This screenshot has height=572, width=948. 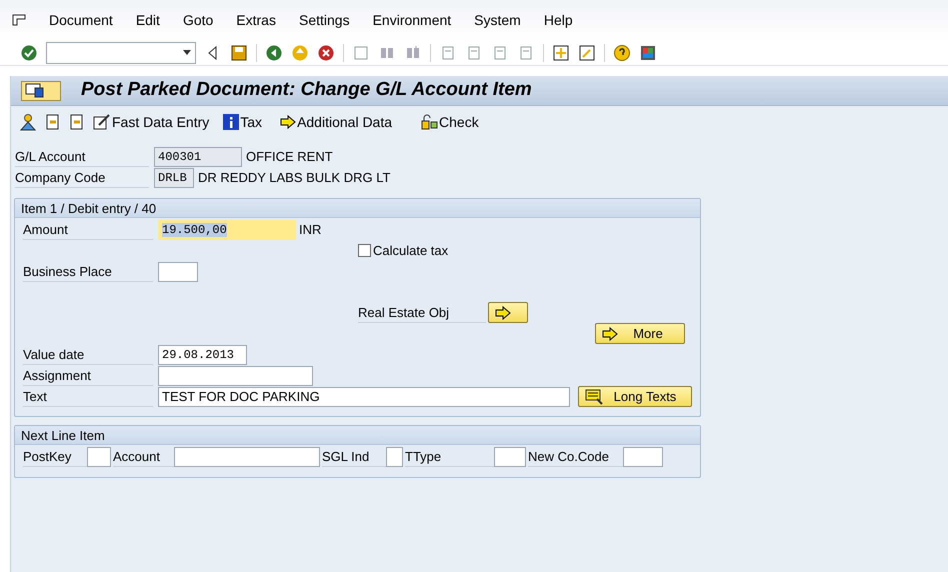 I want to click on field-label: Real Estate Obj, so click(x=422, y=312).